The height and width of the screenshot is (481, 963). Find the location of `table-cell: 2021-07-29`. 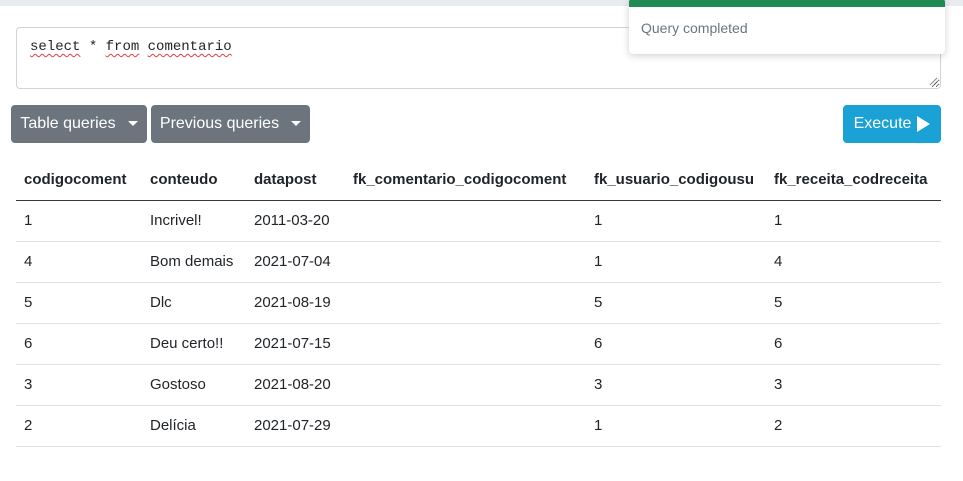

table-cell: 2021-07-29 is located at coordinates (295, 426).